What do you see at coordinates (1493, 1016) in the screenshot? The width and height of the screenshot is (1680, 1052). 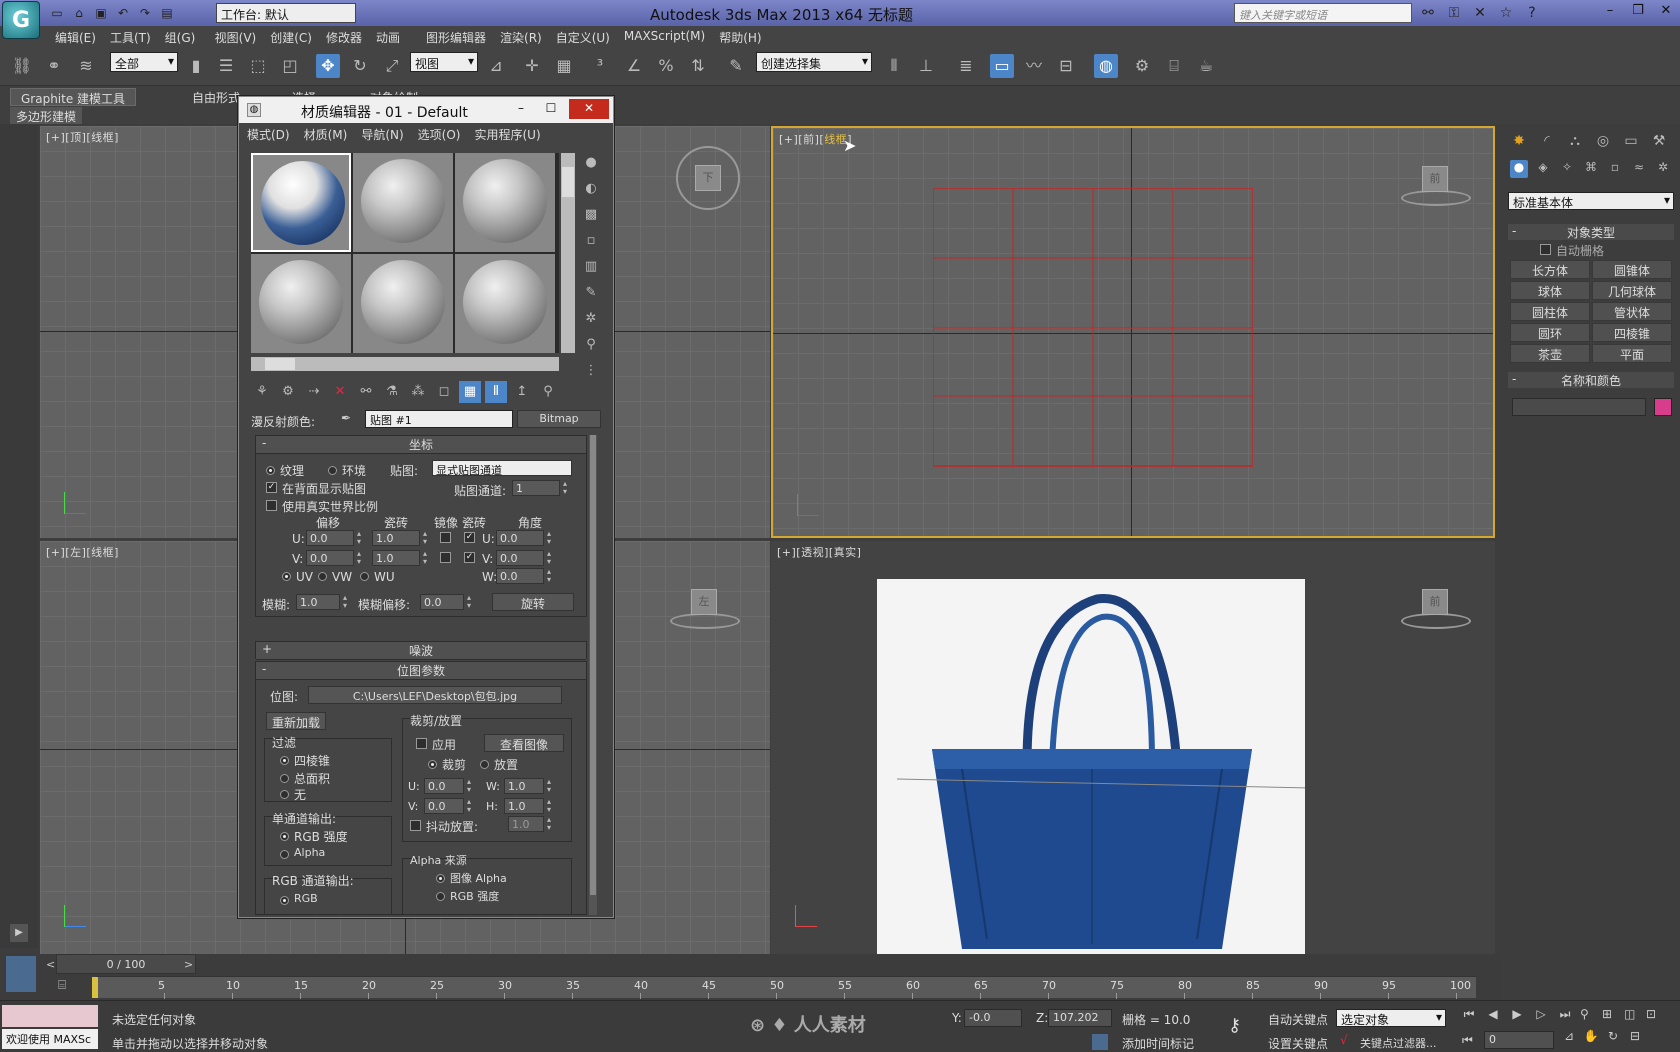 I see `previous-frame-icon: ◀` at bounding box center [1493, 1016].